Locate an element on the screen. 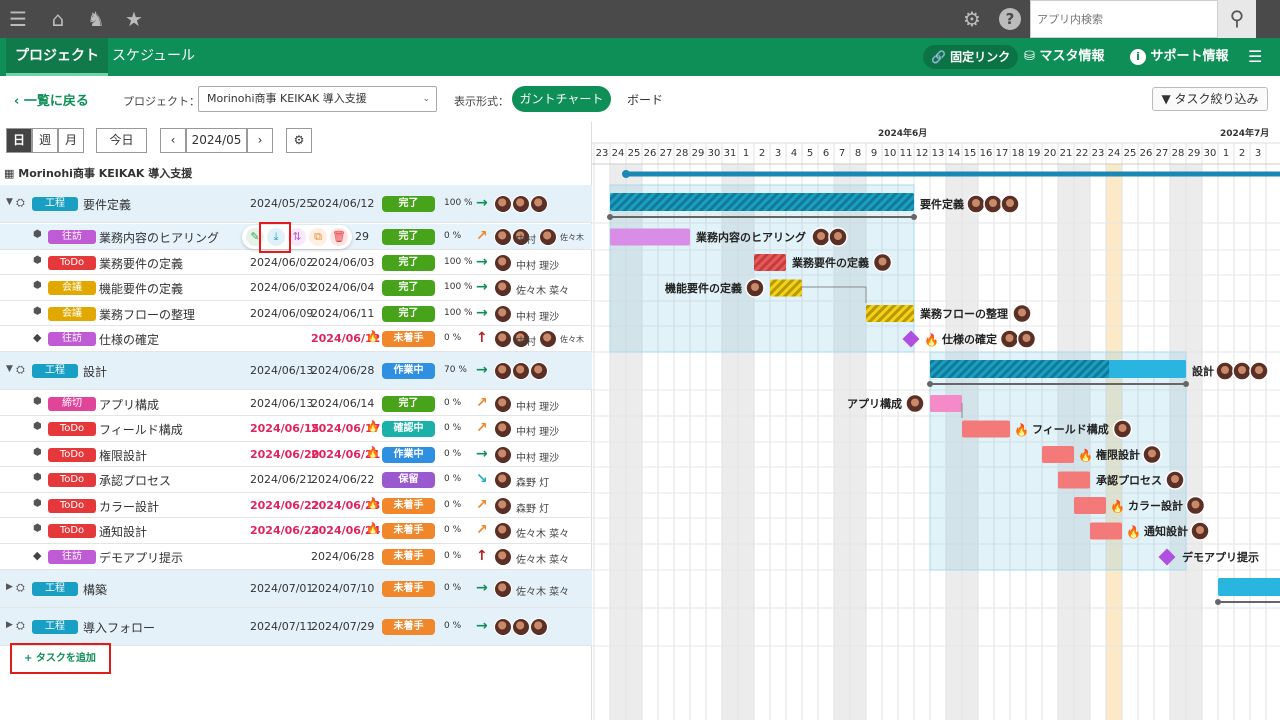 The width and height of the screenshot is (1280, 720). settings-button: ⚙ is located at coordinates (299, 140).